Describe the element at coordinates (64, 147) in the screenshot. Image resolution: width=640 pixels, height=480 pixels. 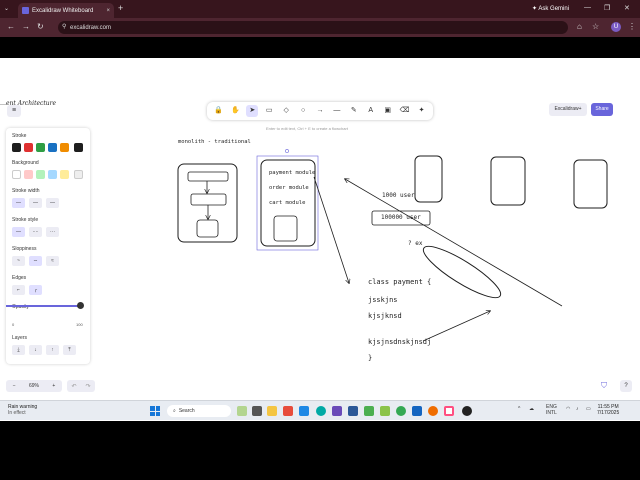
I see `stroke-color-orange` at that location.